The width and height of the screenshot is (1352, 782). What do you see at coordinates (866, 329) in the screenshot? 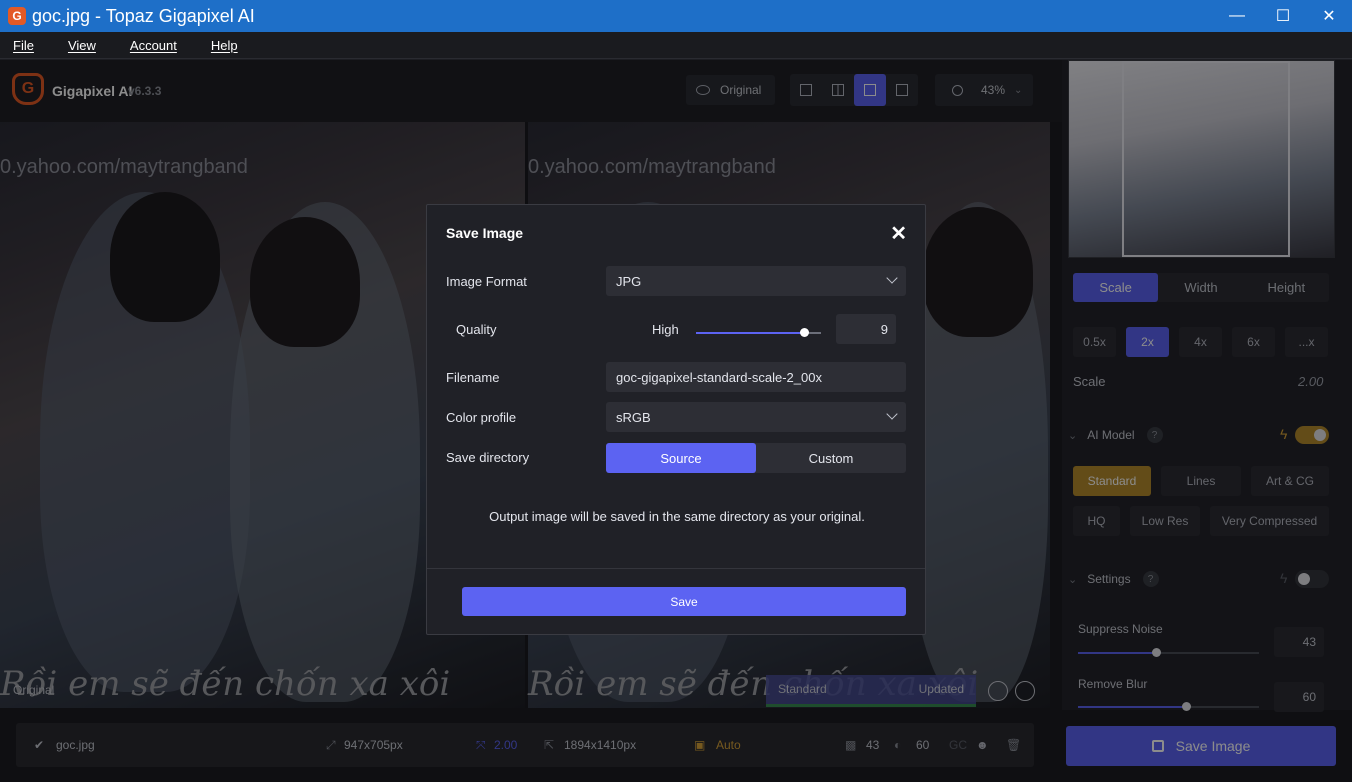
I see `quality-input: 9` at bounding box center [866, 329].